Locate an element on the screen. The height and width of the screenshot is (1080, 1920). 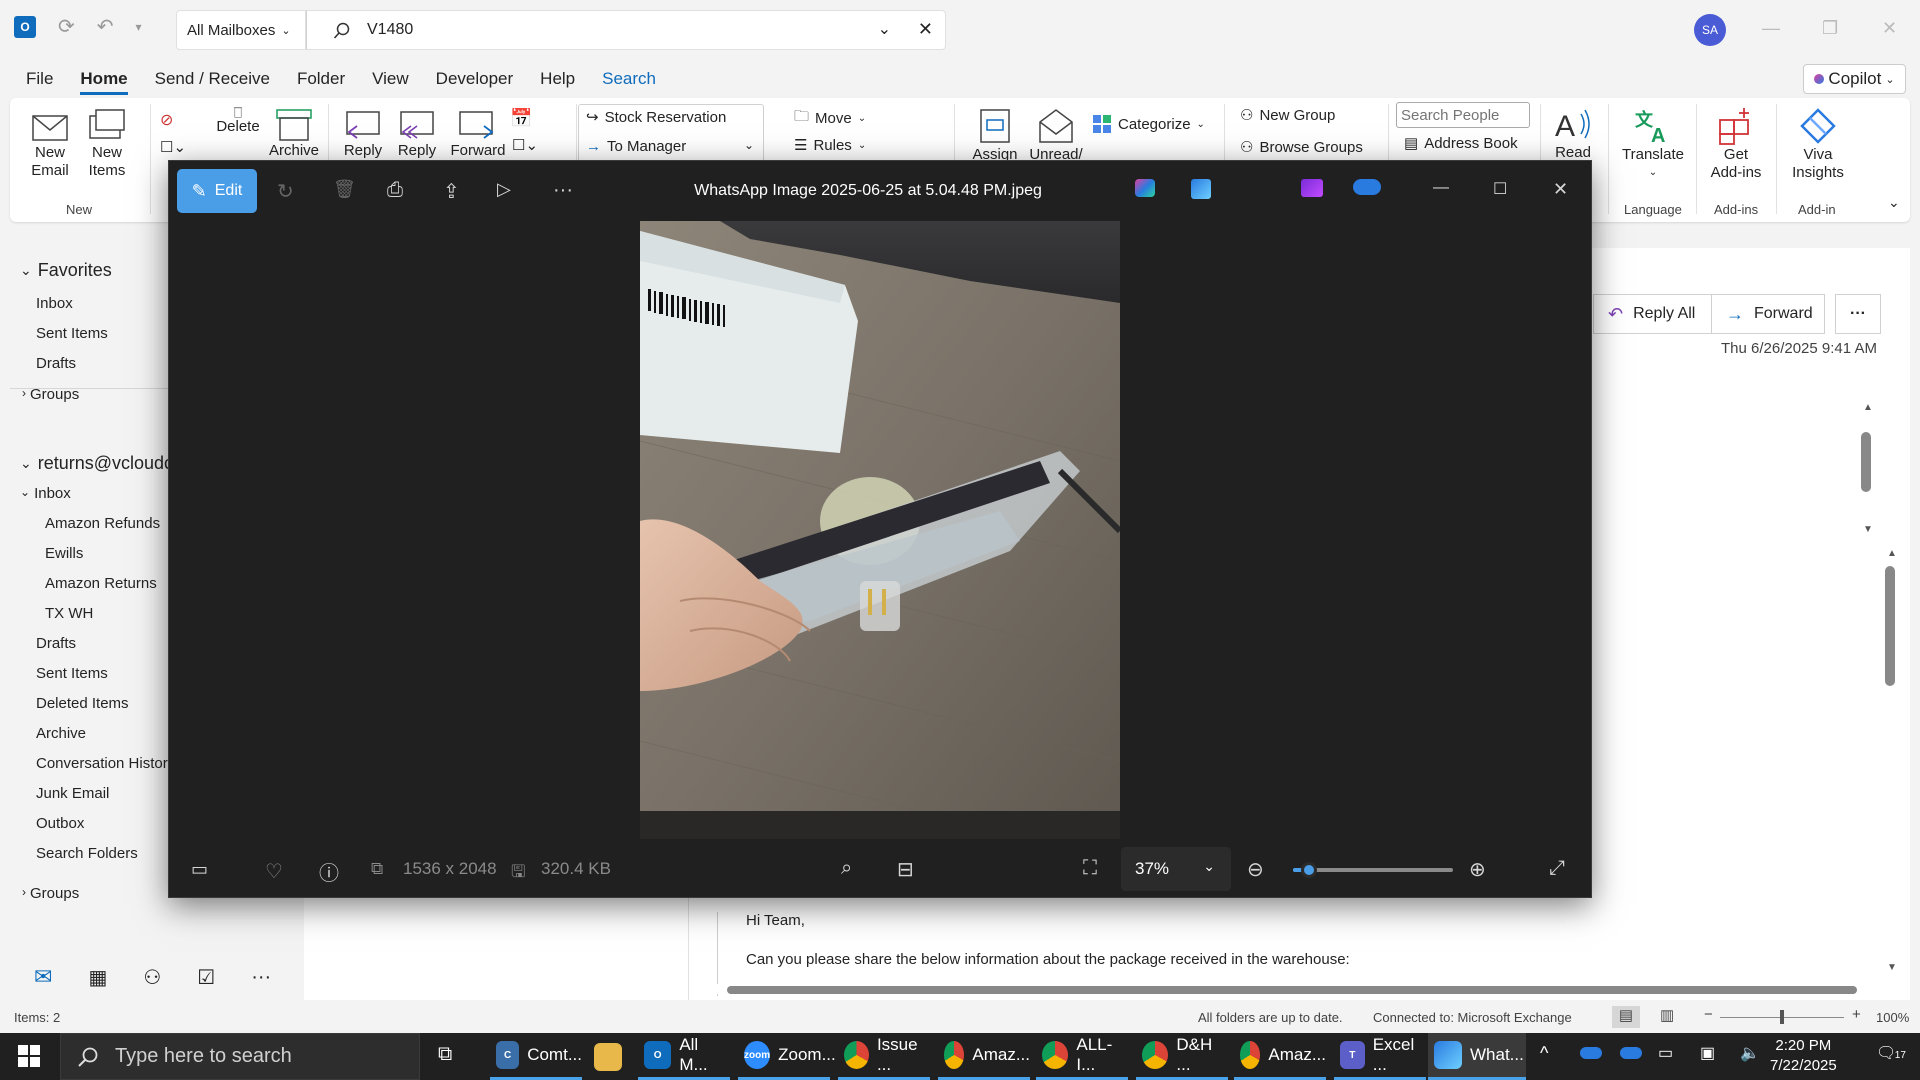
ribbon-collapse-icon: ⌄ is located at coordinates (1894, 202).